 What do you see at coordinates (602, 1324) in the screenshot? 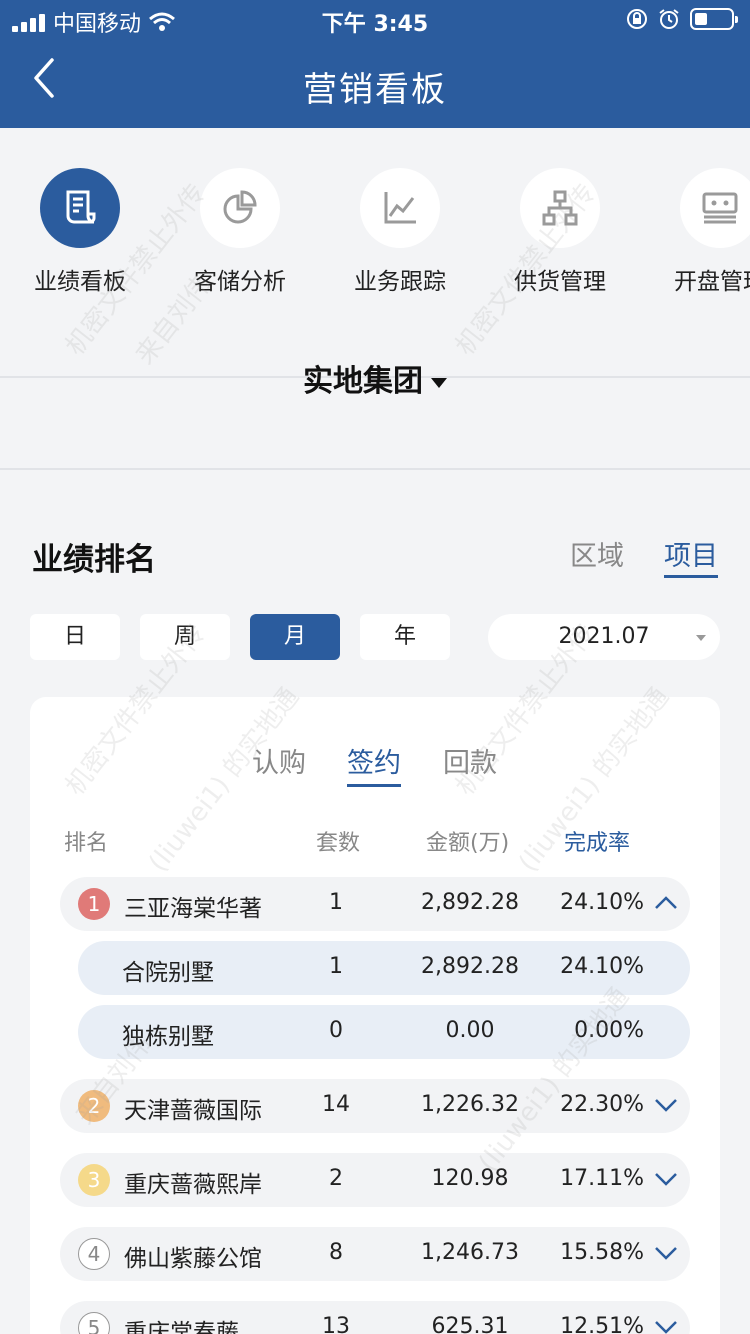
I see `completion-rate: 12.51%` at bounding box center [602, 1324].